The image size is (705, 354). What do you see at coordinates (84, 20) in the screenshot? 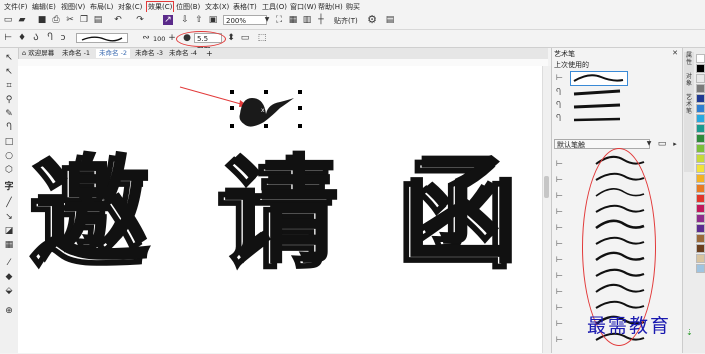
I see `copy-icon: ❐` at bounding box center [84, 20].